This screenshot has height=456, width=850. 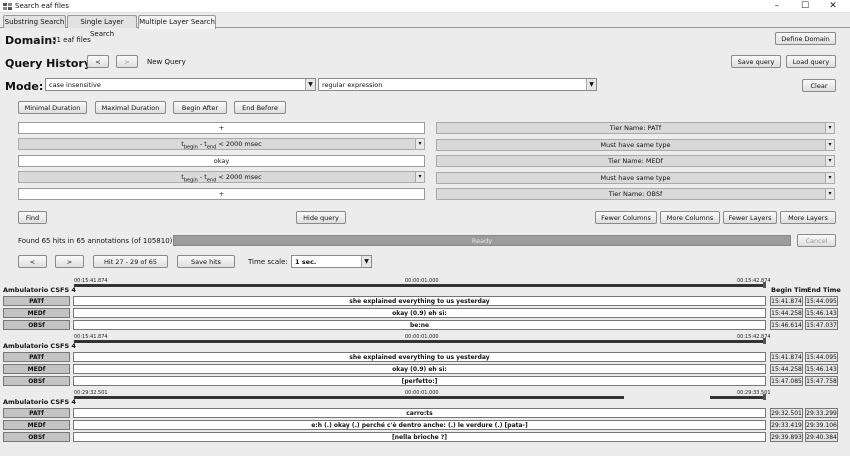 What do you see at coordinates (180, 84) in the screenshot?
I see `case-mode-select: case insensitive ▼` at bounding box center [180, 84].